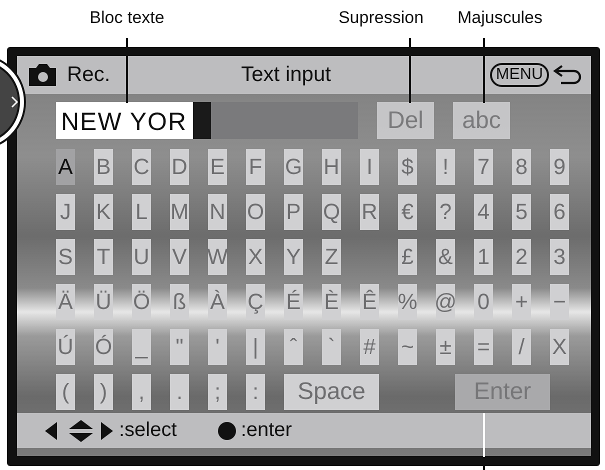 The height and width of the screenshot is (470, 605). Describe the element at coordinates (217, 167) in the screenshot. I see `character-key: E` at that location.